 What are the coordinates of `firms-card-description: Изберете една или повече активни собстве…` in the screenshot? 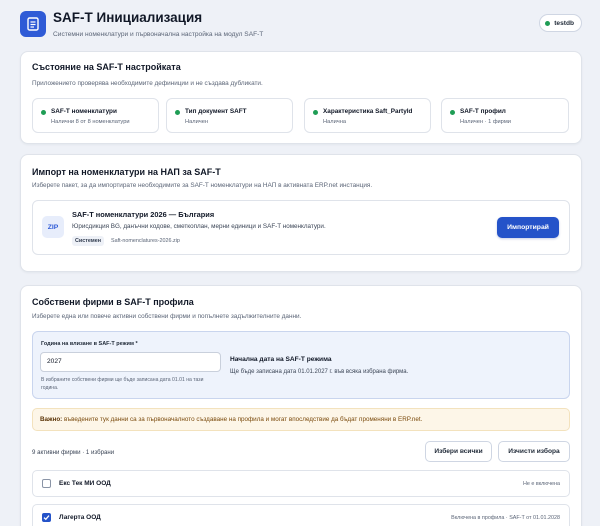 It's located at (167, 316).